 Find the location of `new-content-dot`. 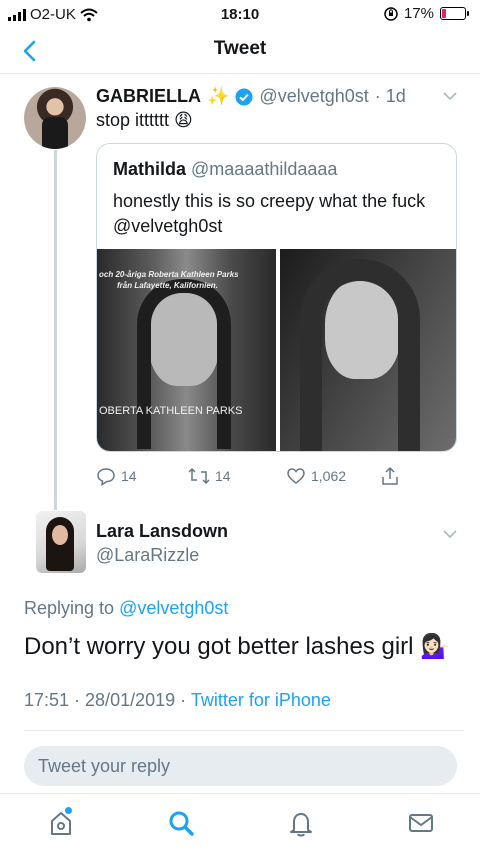

new-content-dot is located at coordinates (68, 810).